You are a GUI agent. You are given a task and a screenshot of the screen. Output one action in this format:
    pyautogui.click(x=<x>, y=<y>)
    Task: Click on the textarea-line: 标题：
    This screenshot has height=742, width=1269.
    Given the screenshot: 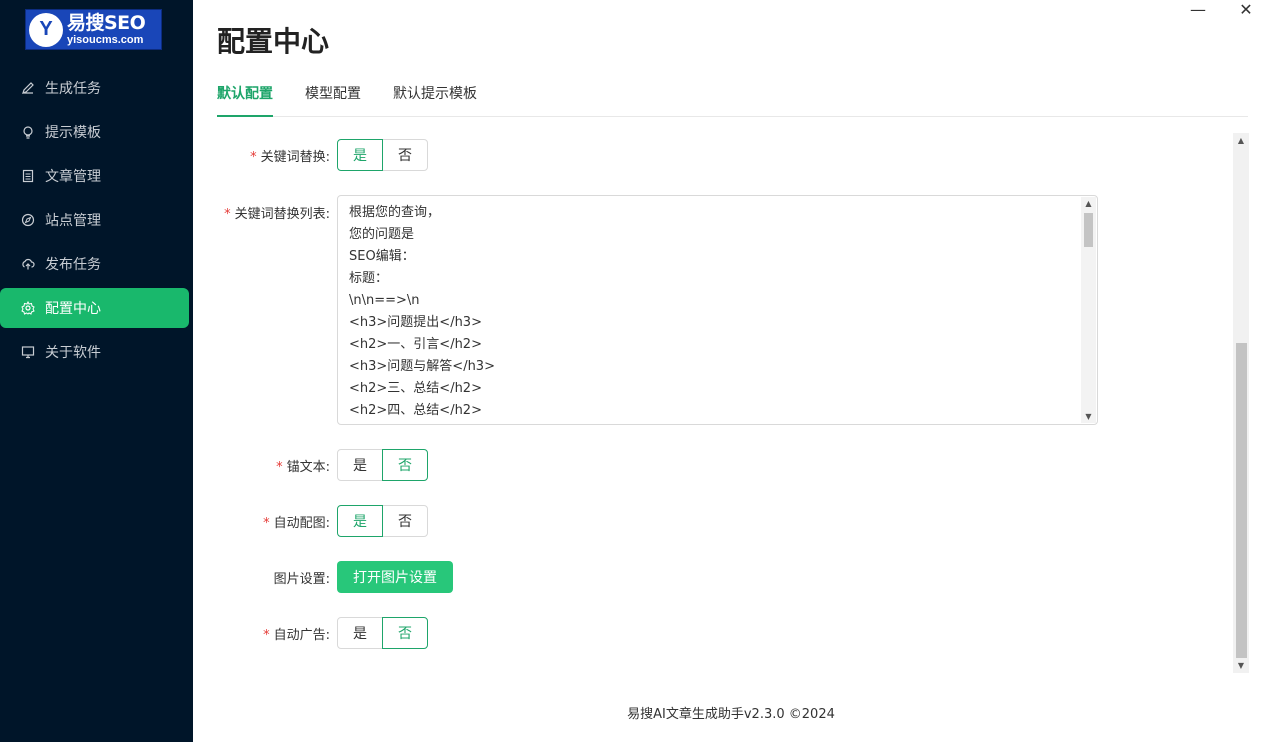 What is the action you would take?
    pyautogui.click(x=369, y=278)
    